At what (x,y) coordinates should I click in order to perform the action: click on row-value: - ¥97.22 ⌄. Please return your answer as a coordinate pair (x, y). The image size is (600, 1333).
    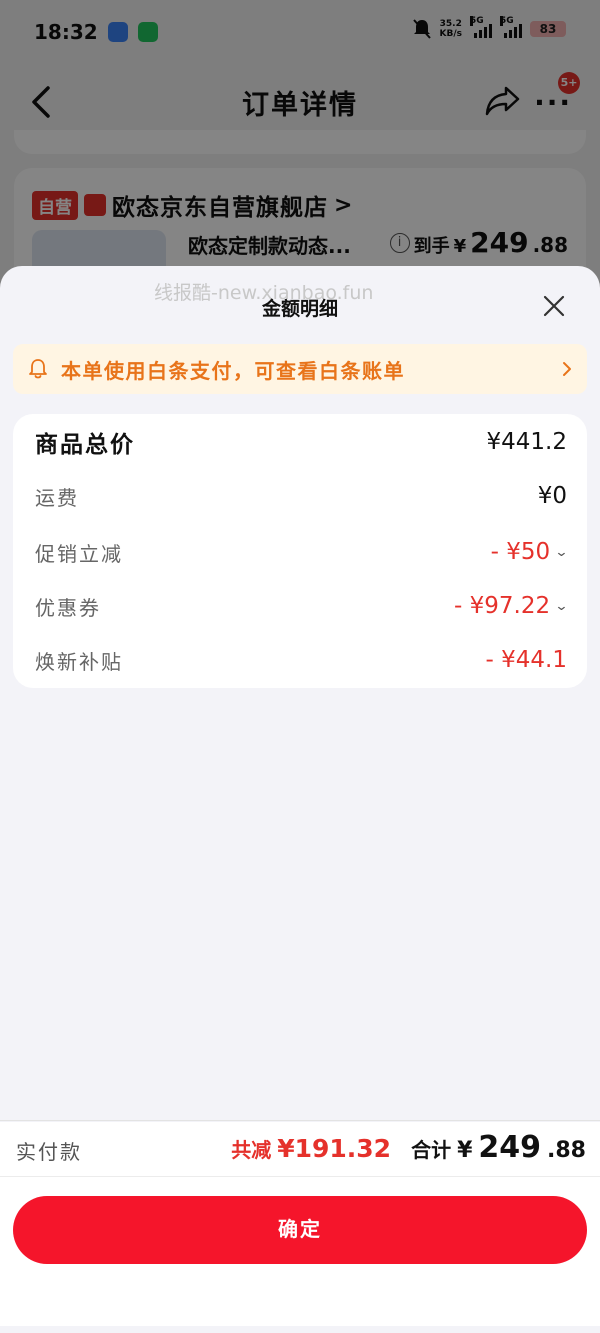
    Looking at the image, I should click on (511, 606).